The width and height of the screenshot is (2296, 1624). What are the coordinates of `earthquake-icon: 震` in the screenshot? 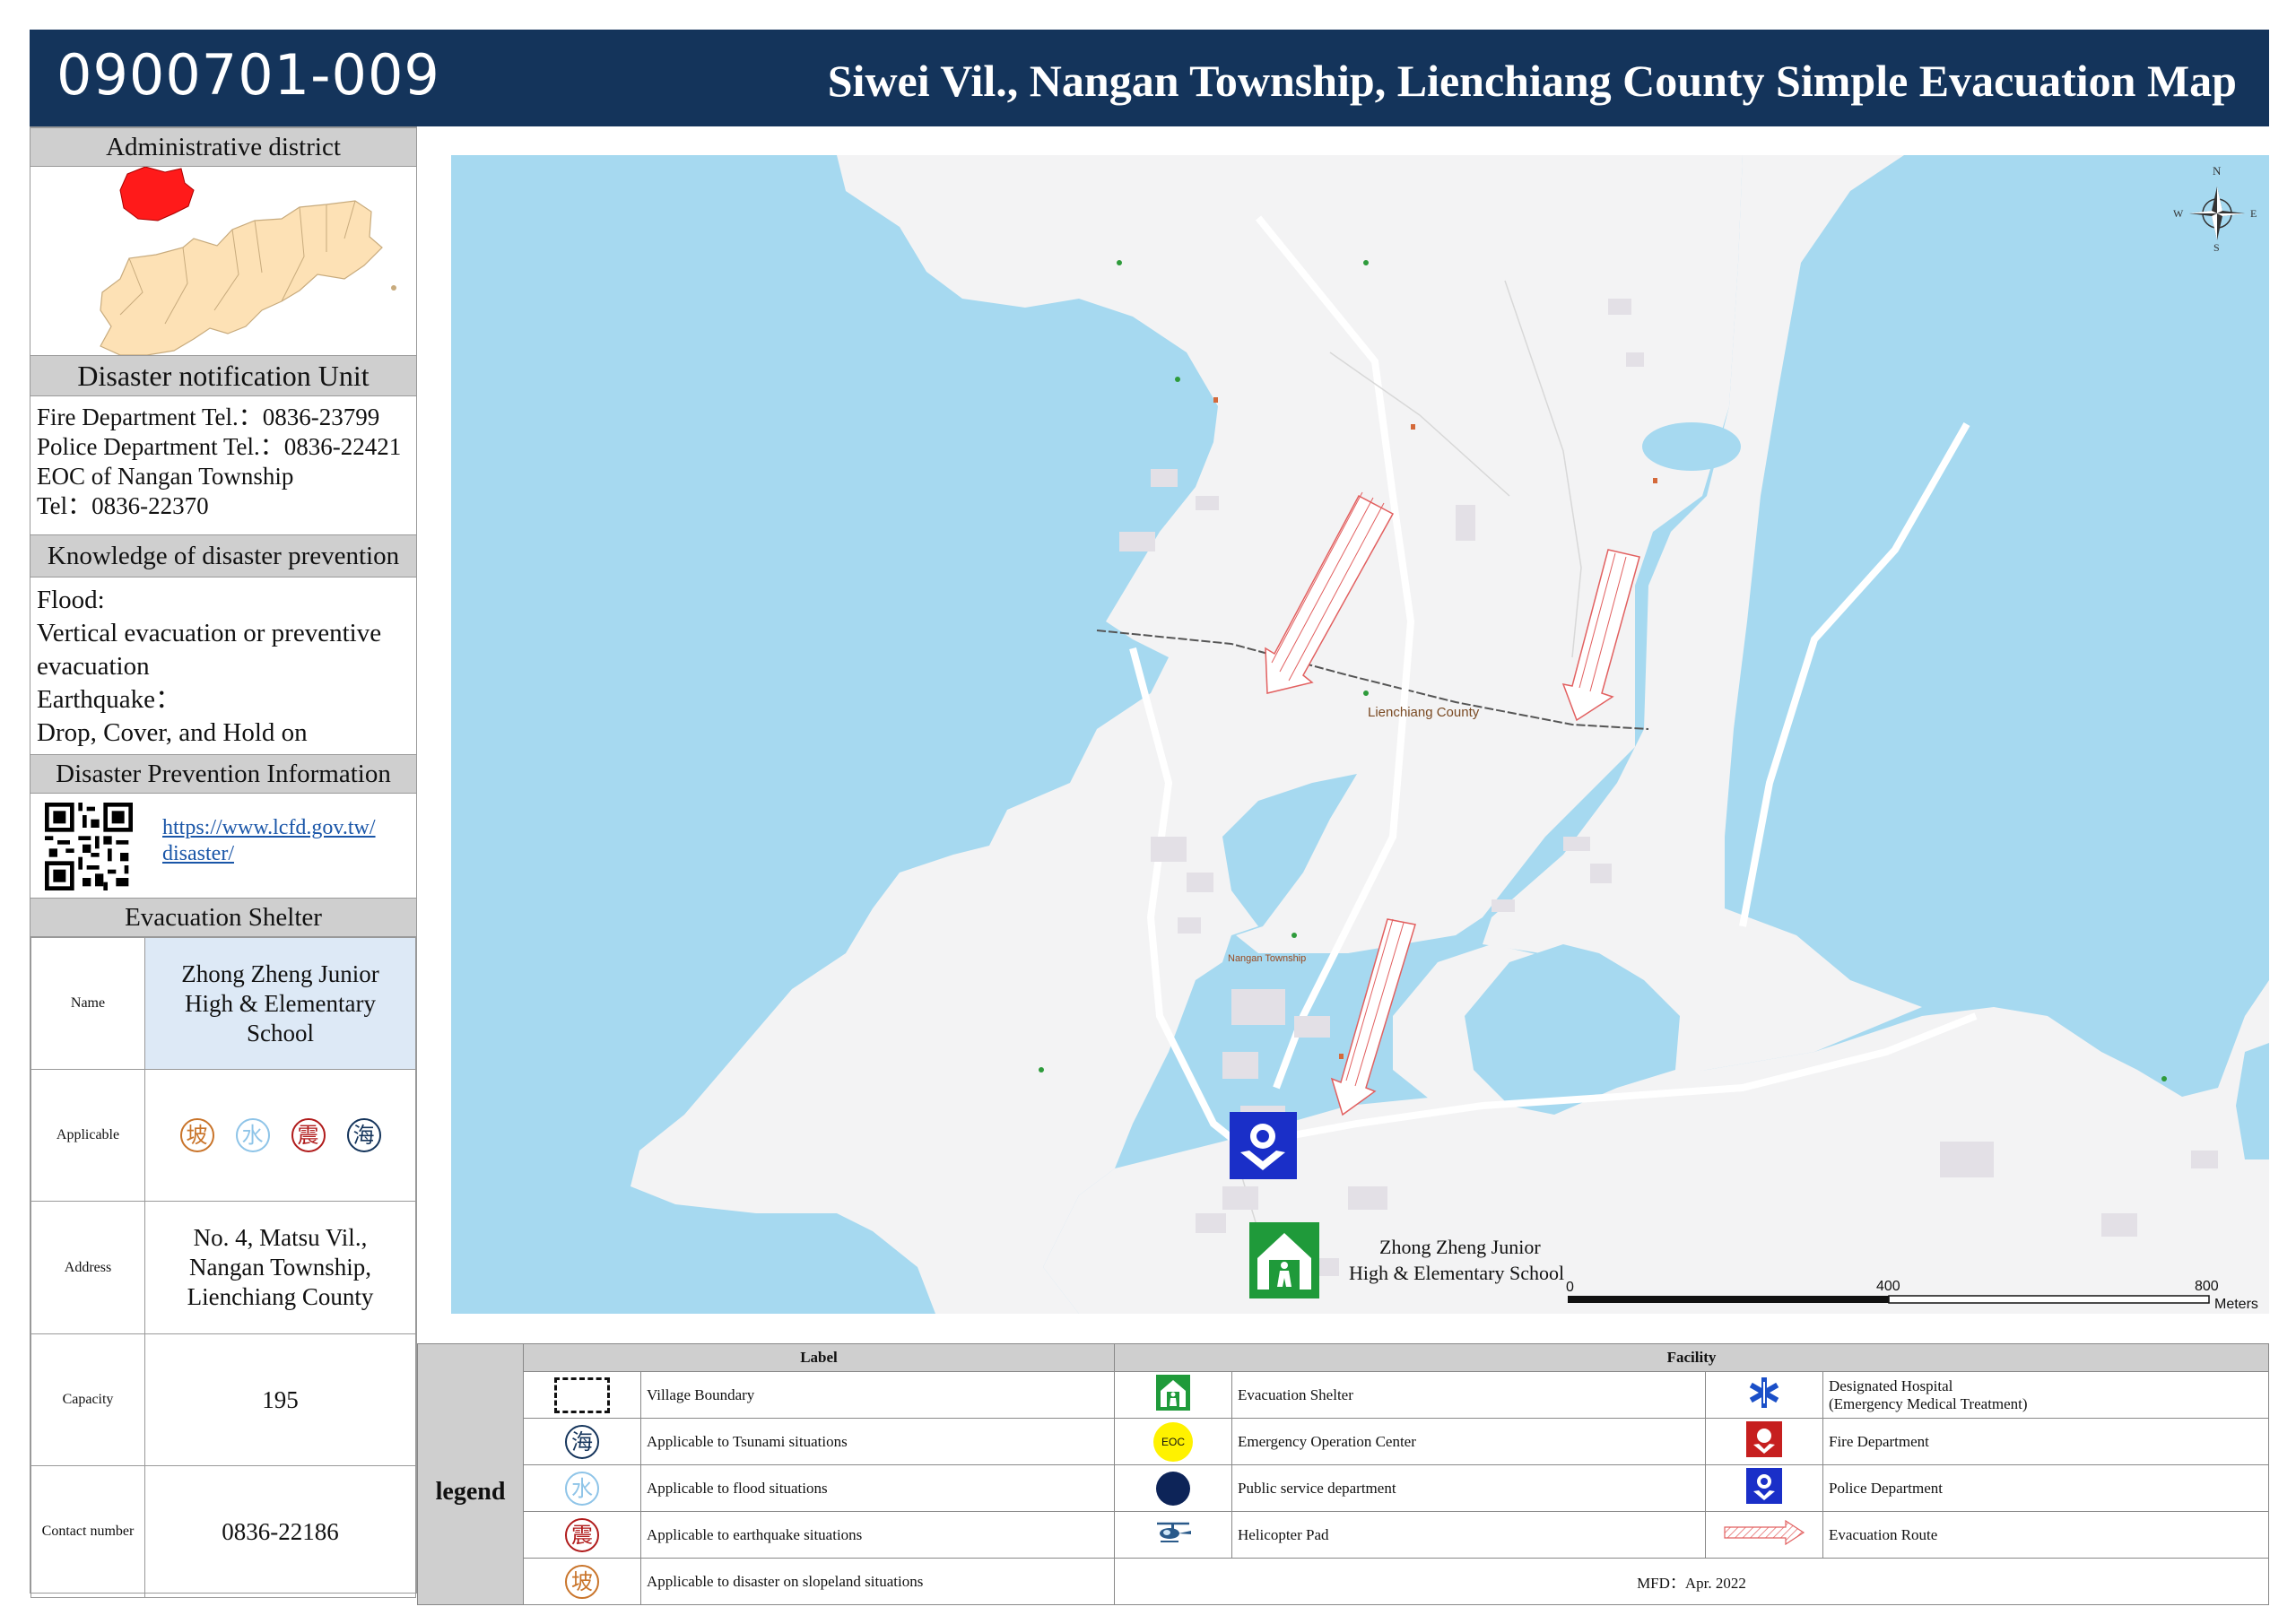 It's located at (308, 1135).